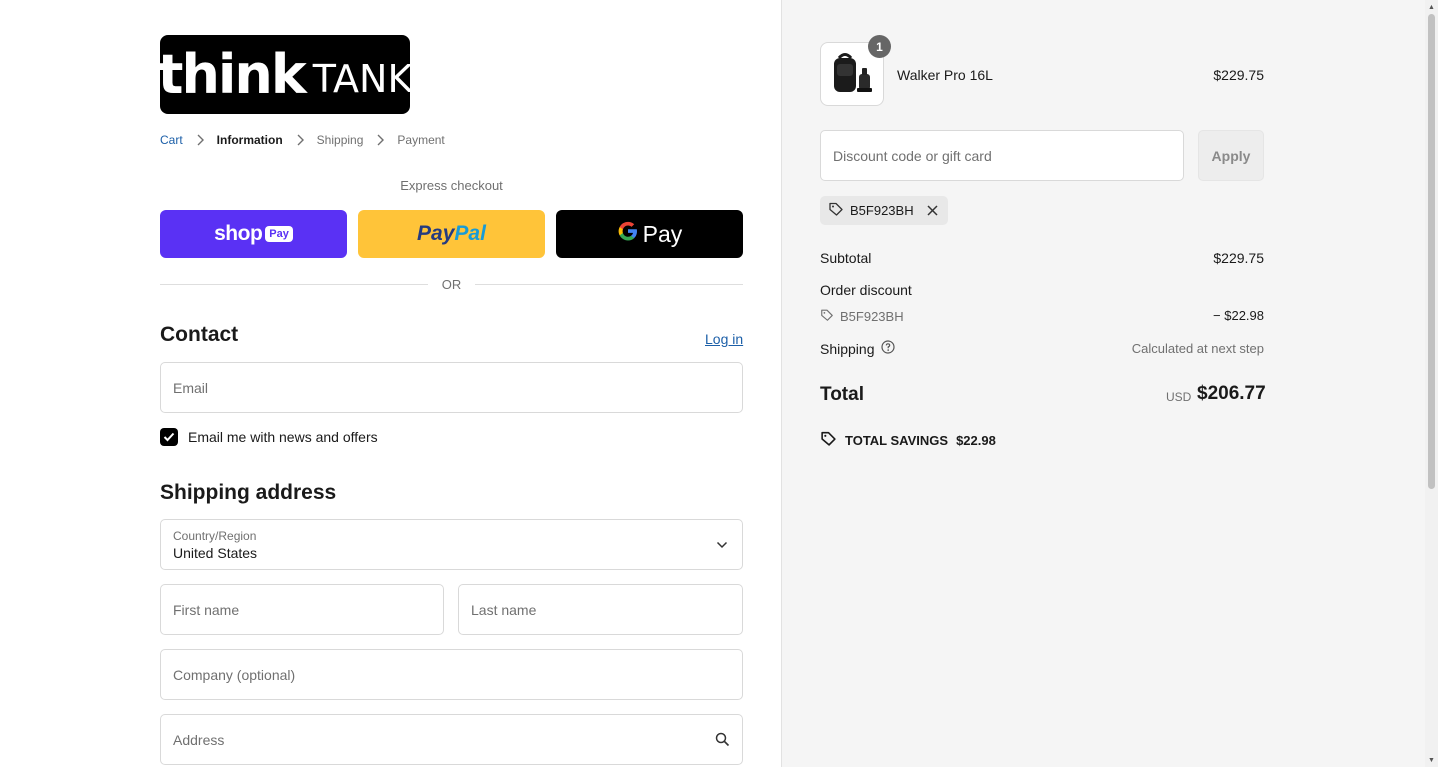 The image size is (1438, 767). I want to click on breadcrumb-cart: Cart, so click(171, 140).